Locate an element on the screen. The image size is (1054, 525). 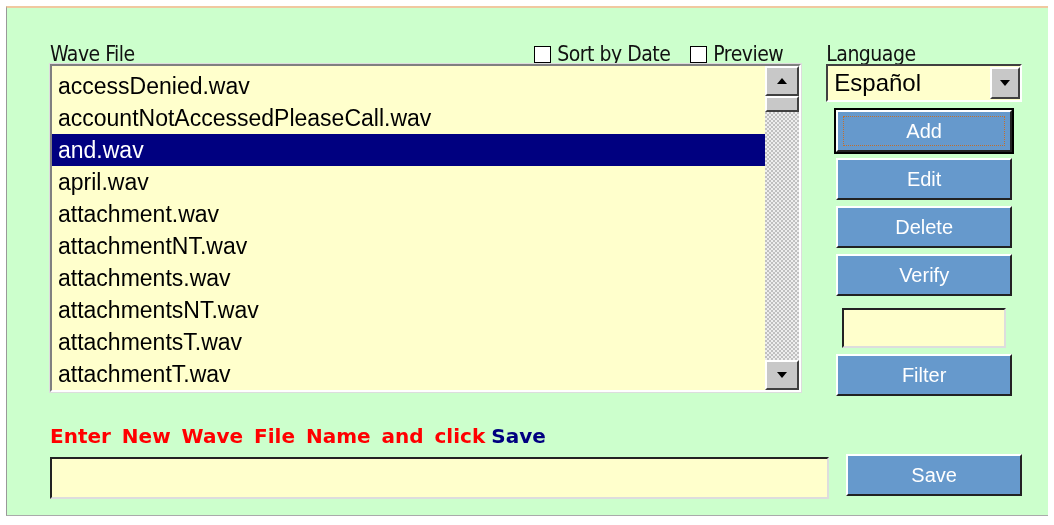
list-item: accessDenied.wav is located at coordinates (409, 86).